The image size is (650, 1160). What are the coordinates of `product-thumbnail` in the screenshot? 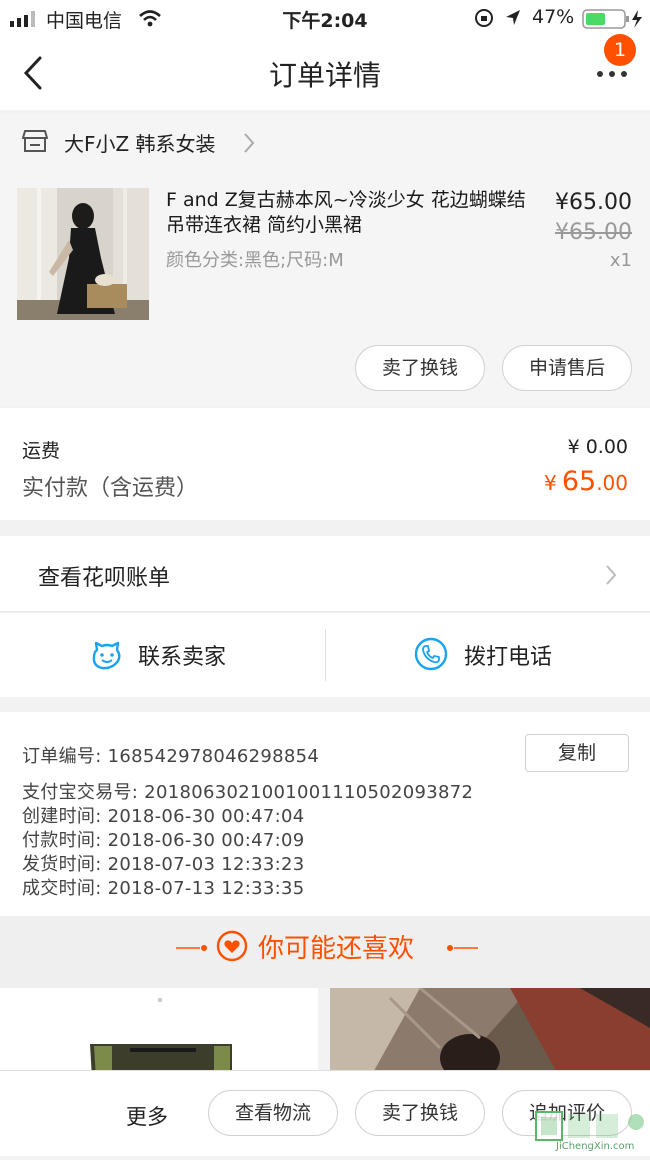 It's located at (83, 254).